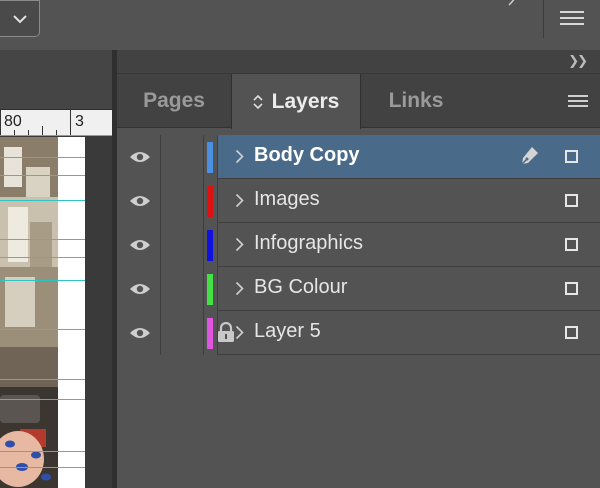  I want to click on layer-name: BG Colour, so click(301, 287).